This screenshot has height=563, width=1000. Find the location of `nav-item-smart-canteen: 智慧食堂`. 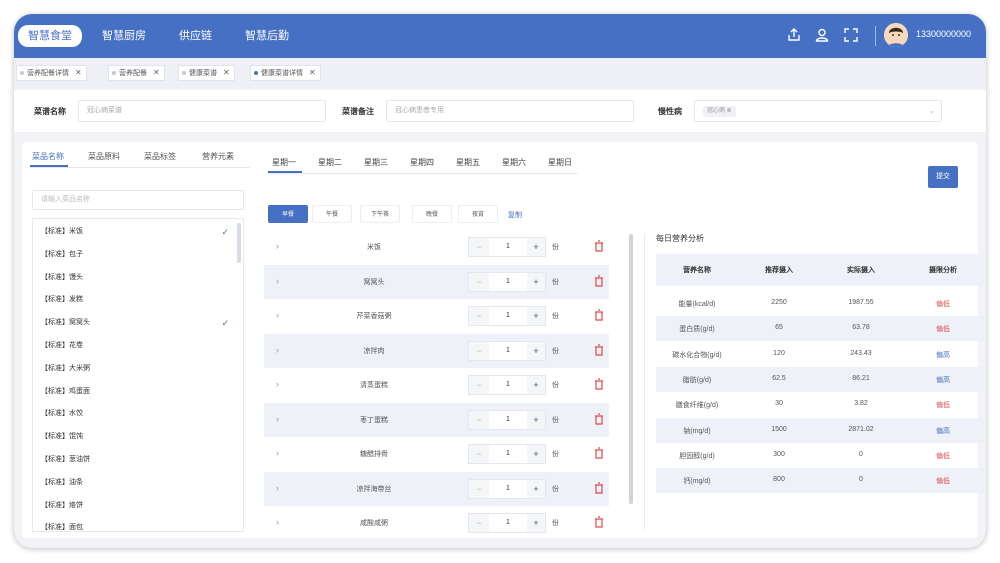

nav-item-smart-canteen: 智慧食堂 is located at coordinates (50, 36).